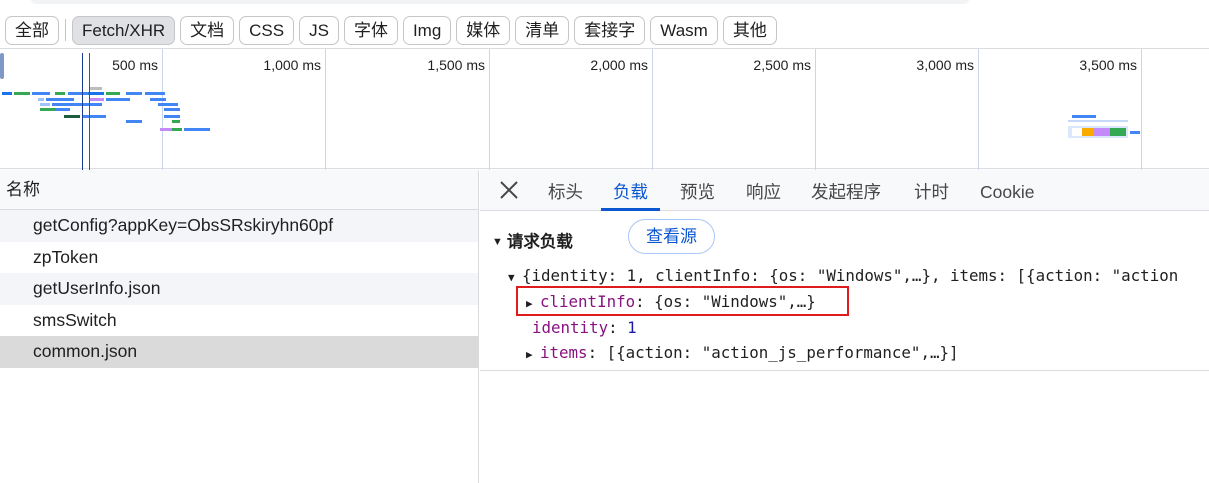 Image resolution: width=1209 pixels, height=483 pixels. Describe the element at coordinates (124, 30) in the screenshot. I see `filter-fetch-xhr: Fetch/XHR` at that location.